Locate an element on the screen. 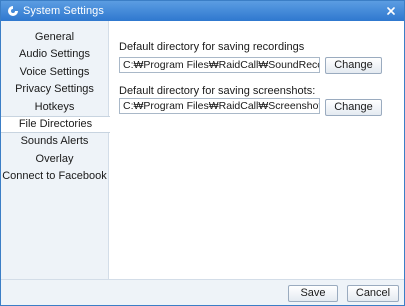 This screenshot has width=405, height=306. raidcall-logo-icon is located at coordinates (12, 11).